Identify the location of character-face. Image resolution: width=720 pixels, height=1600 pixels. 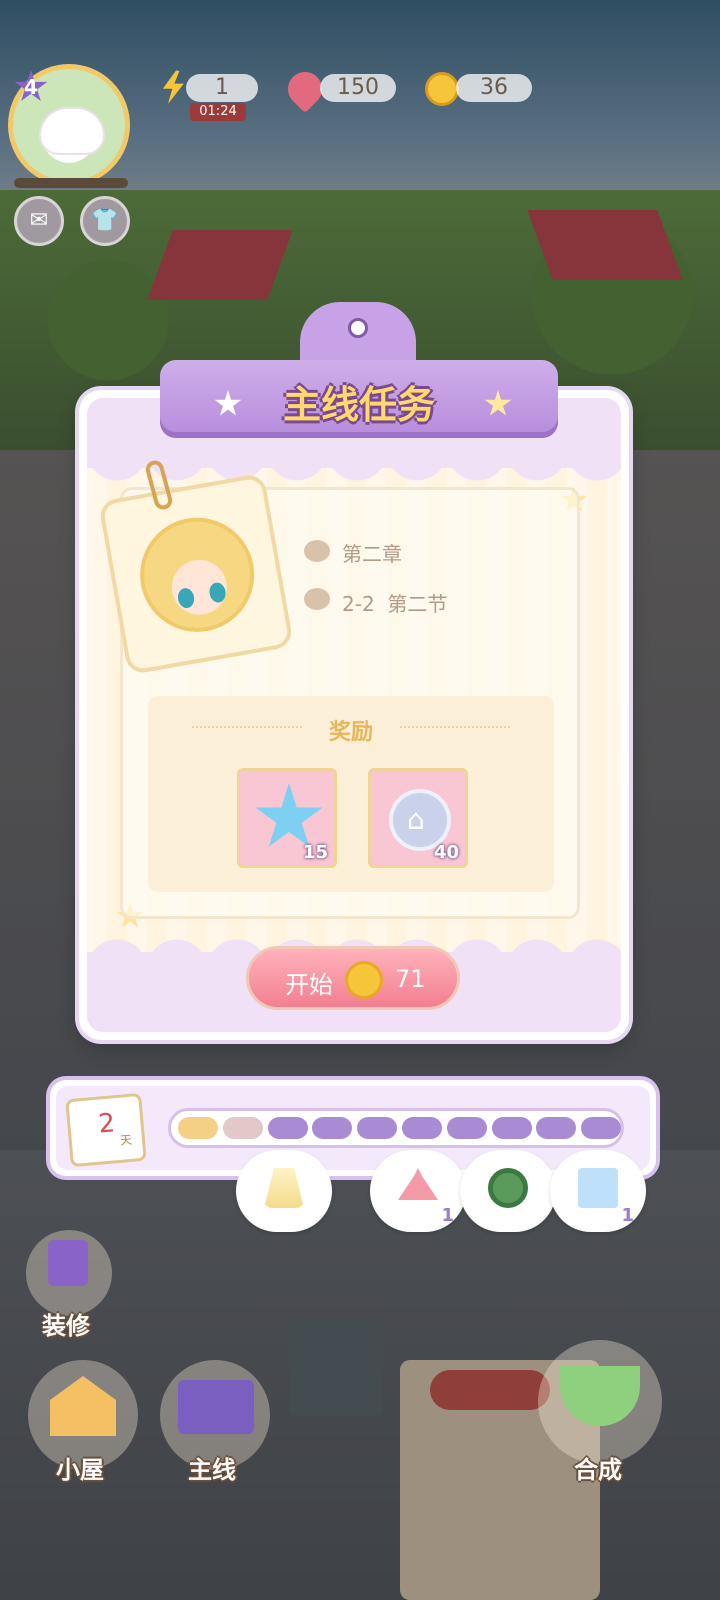
(197, 574).